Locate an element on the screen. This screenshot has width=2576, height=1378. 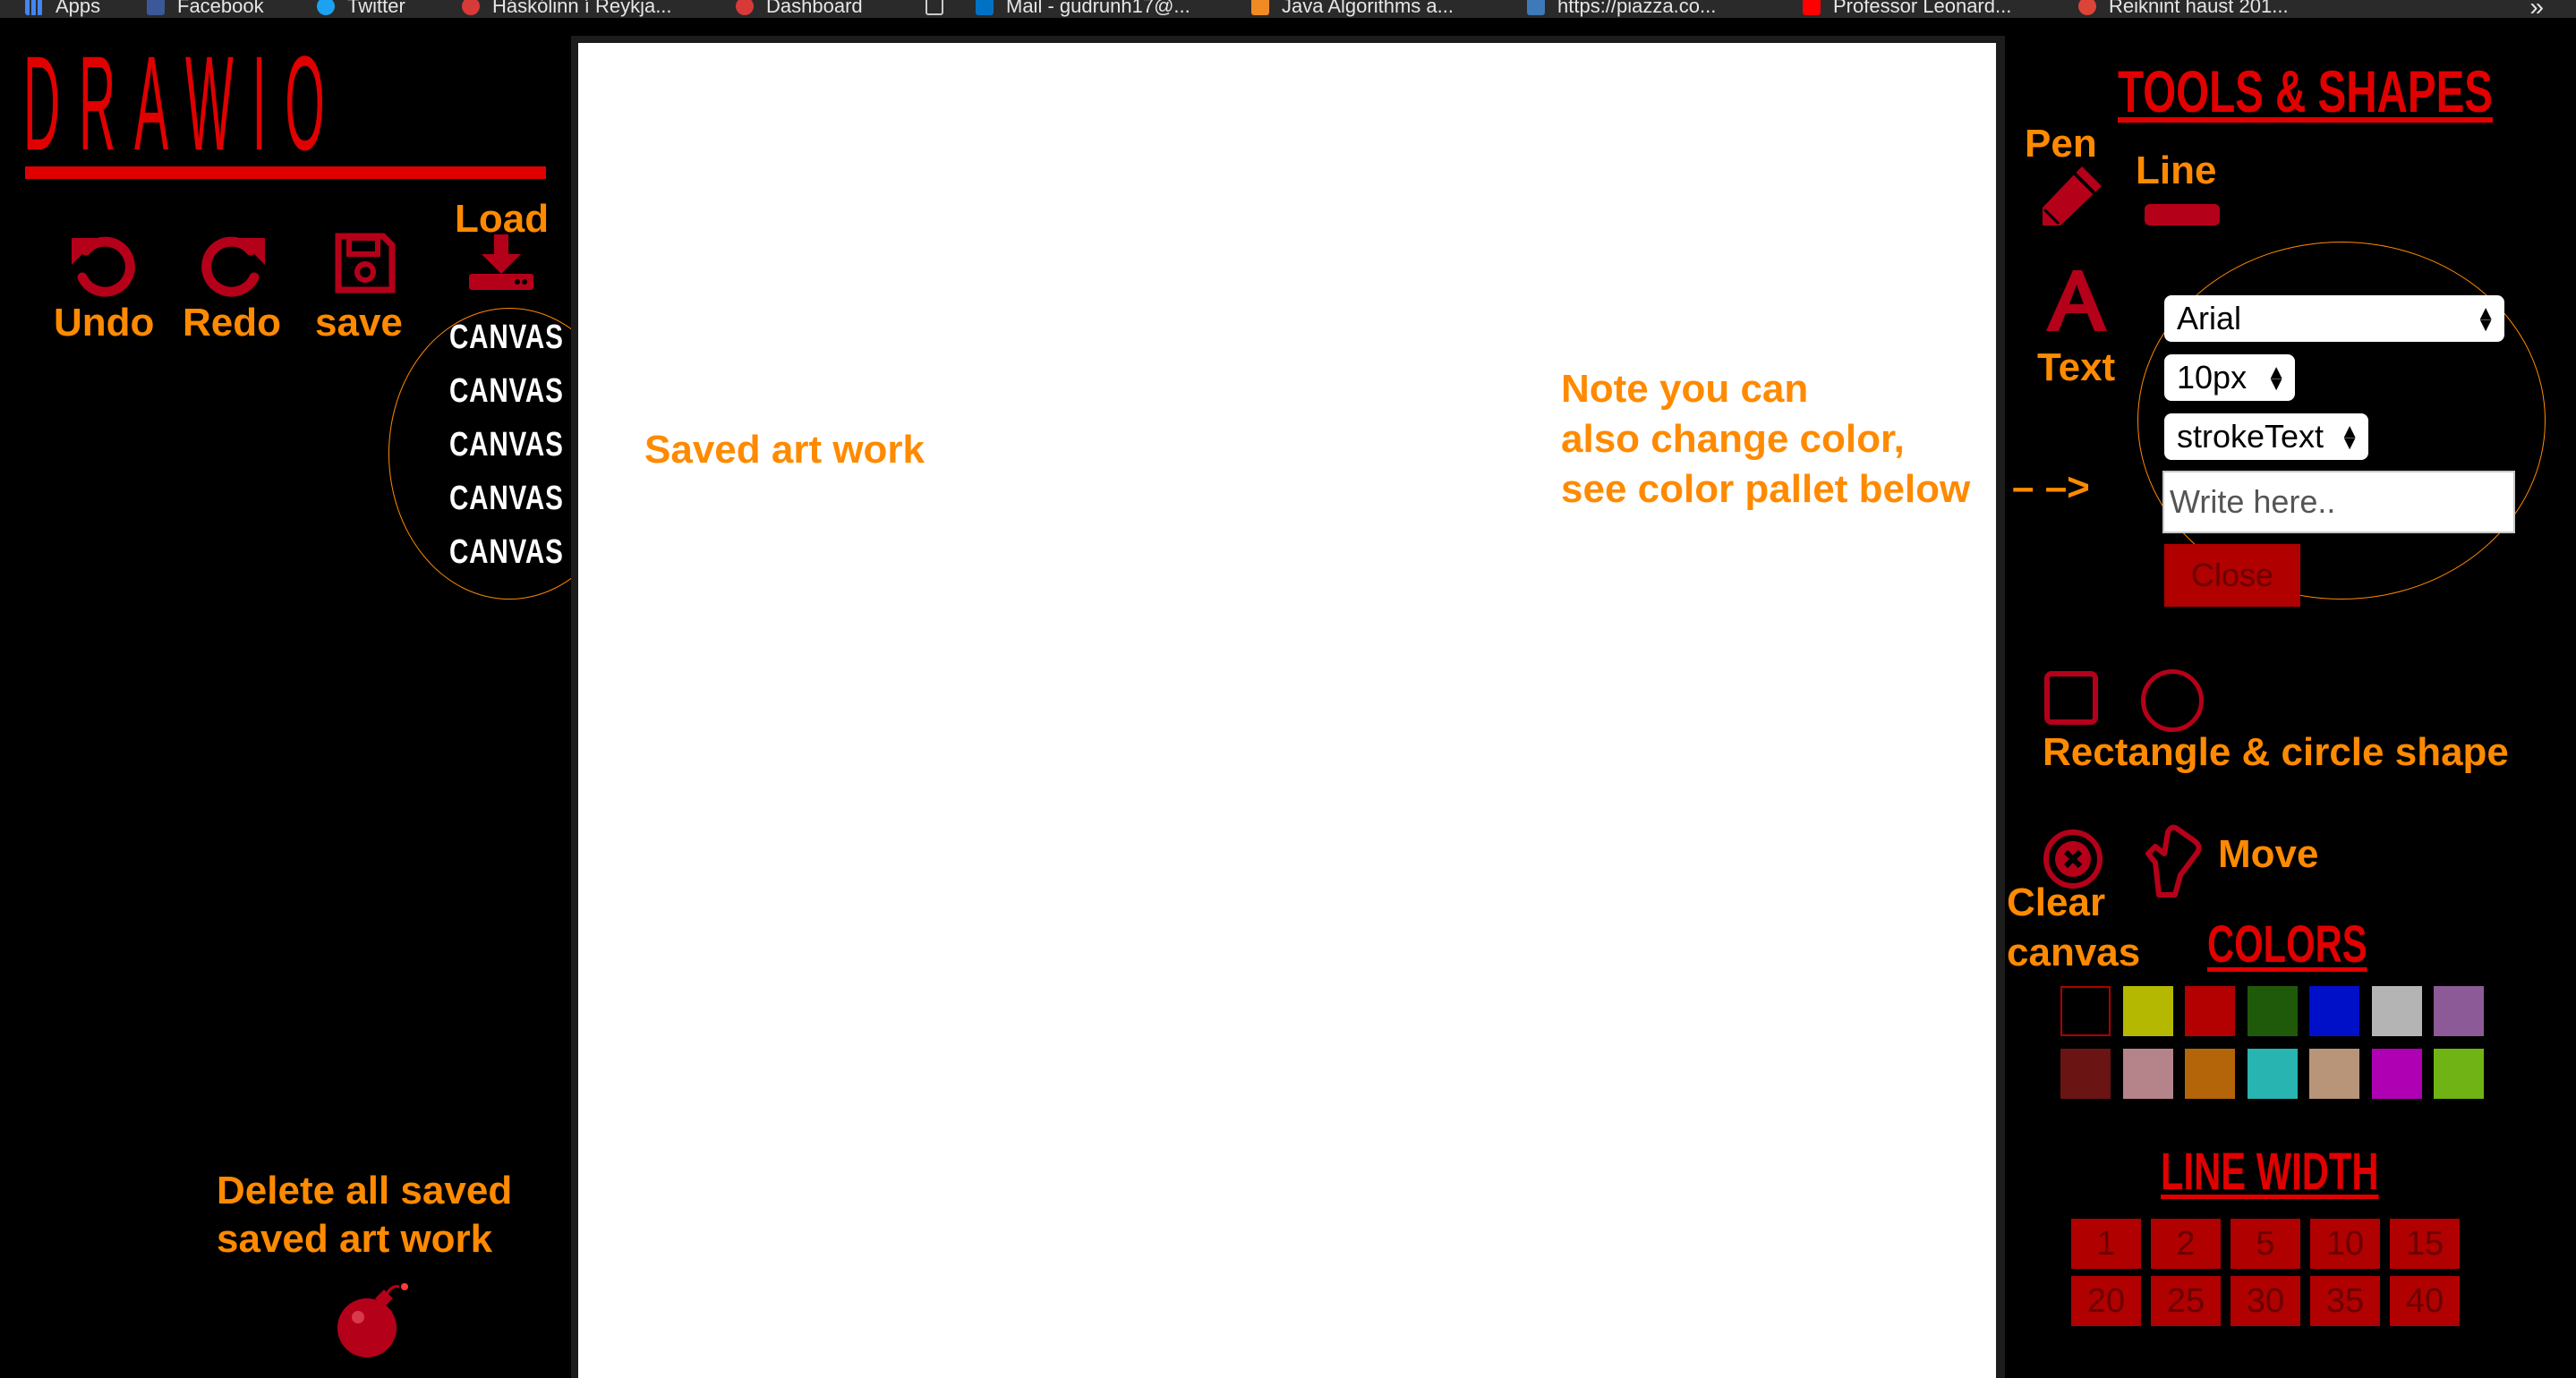
line-width-button: 2 is located at coordinates (2186, 1244).